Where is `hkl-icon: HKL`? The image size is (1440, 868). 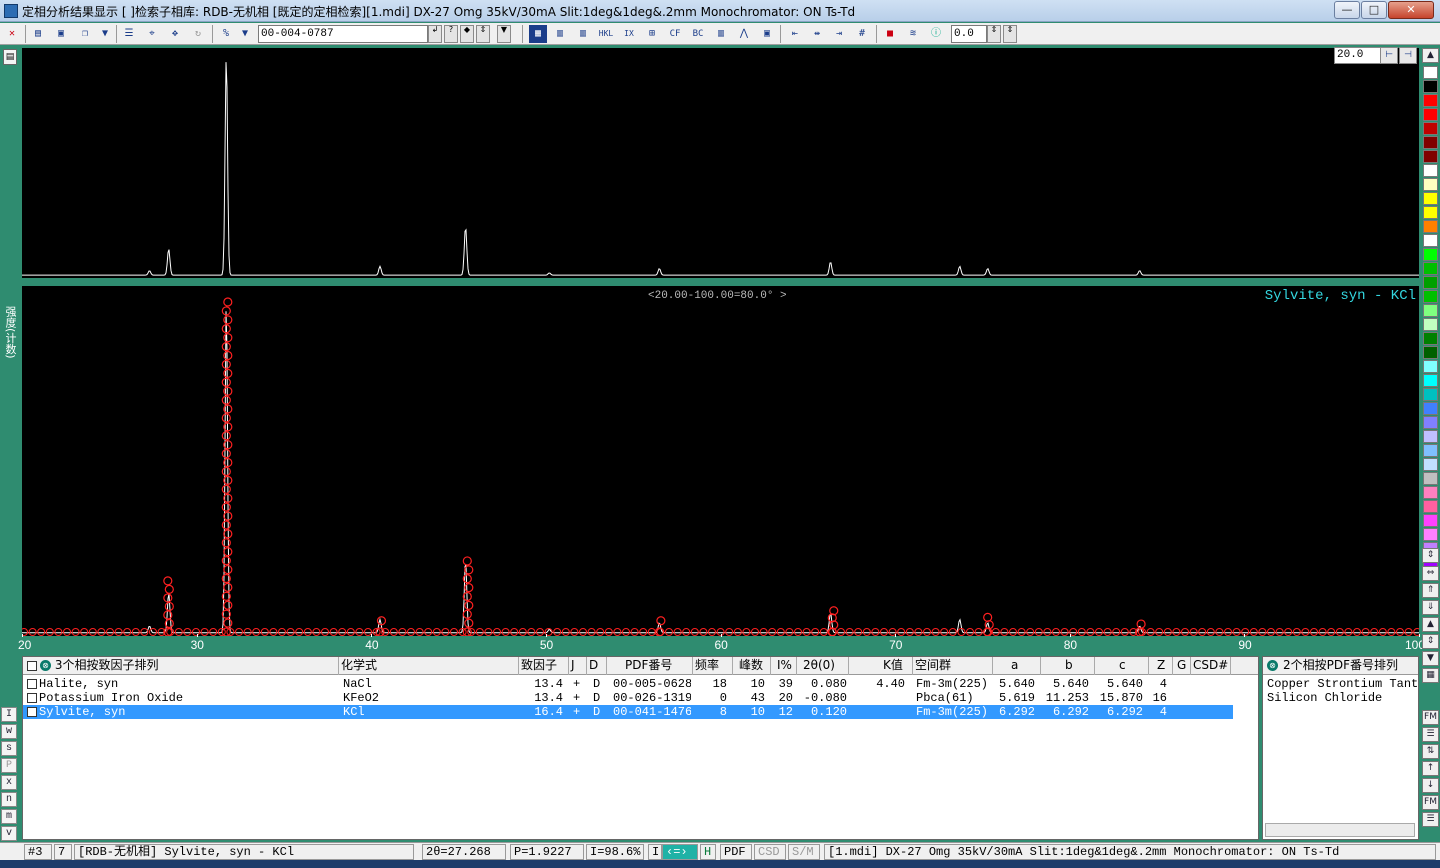
hkl-icon: HKL is located at coordinates (606, 34).